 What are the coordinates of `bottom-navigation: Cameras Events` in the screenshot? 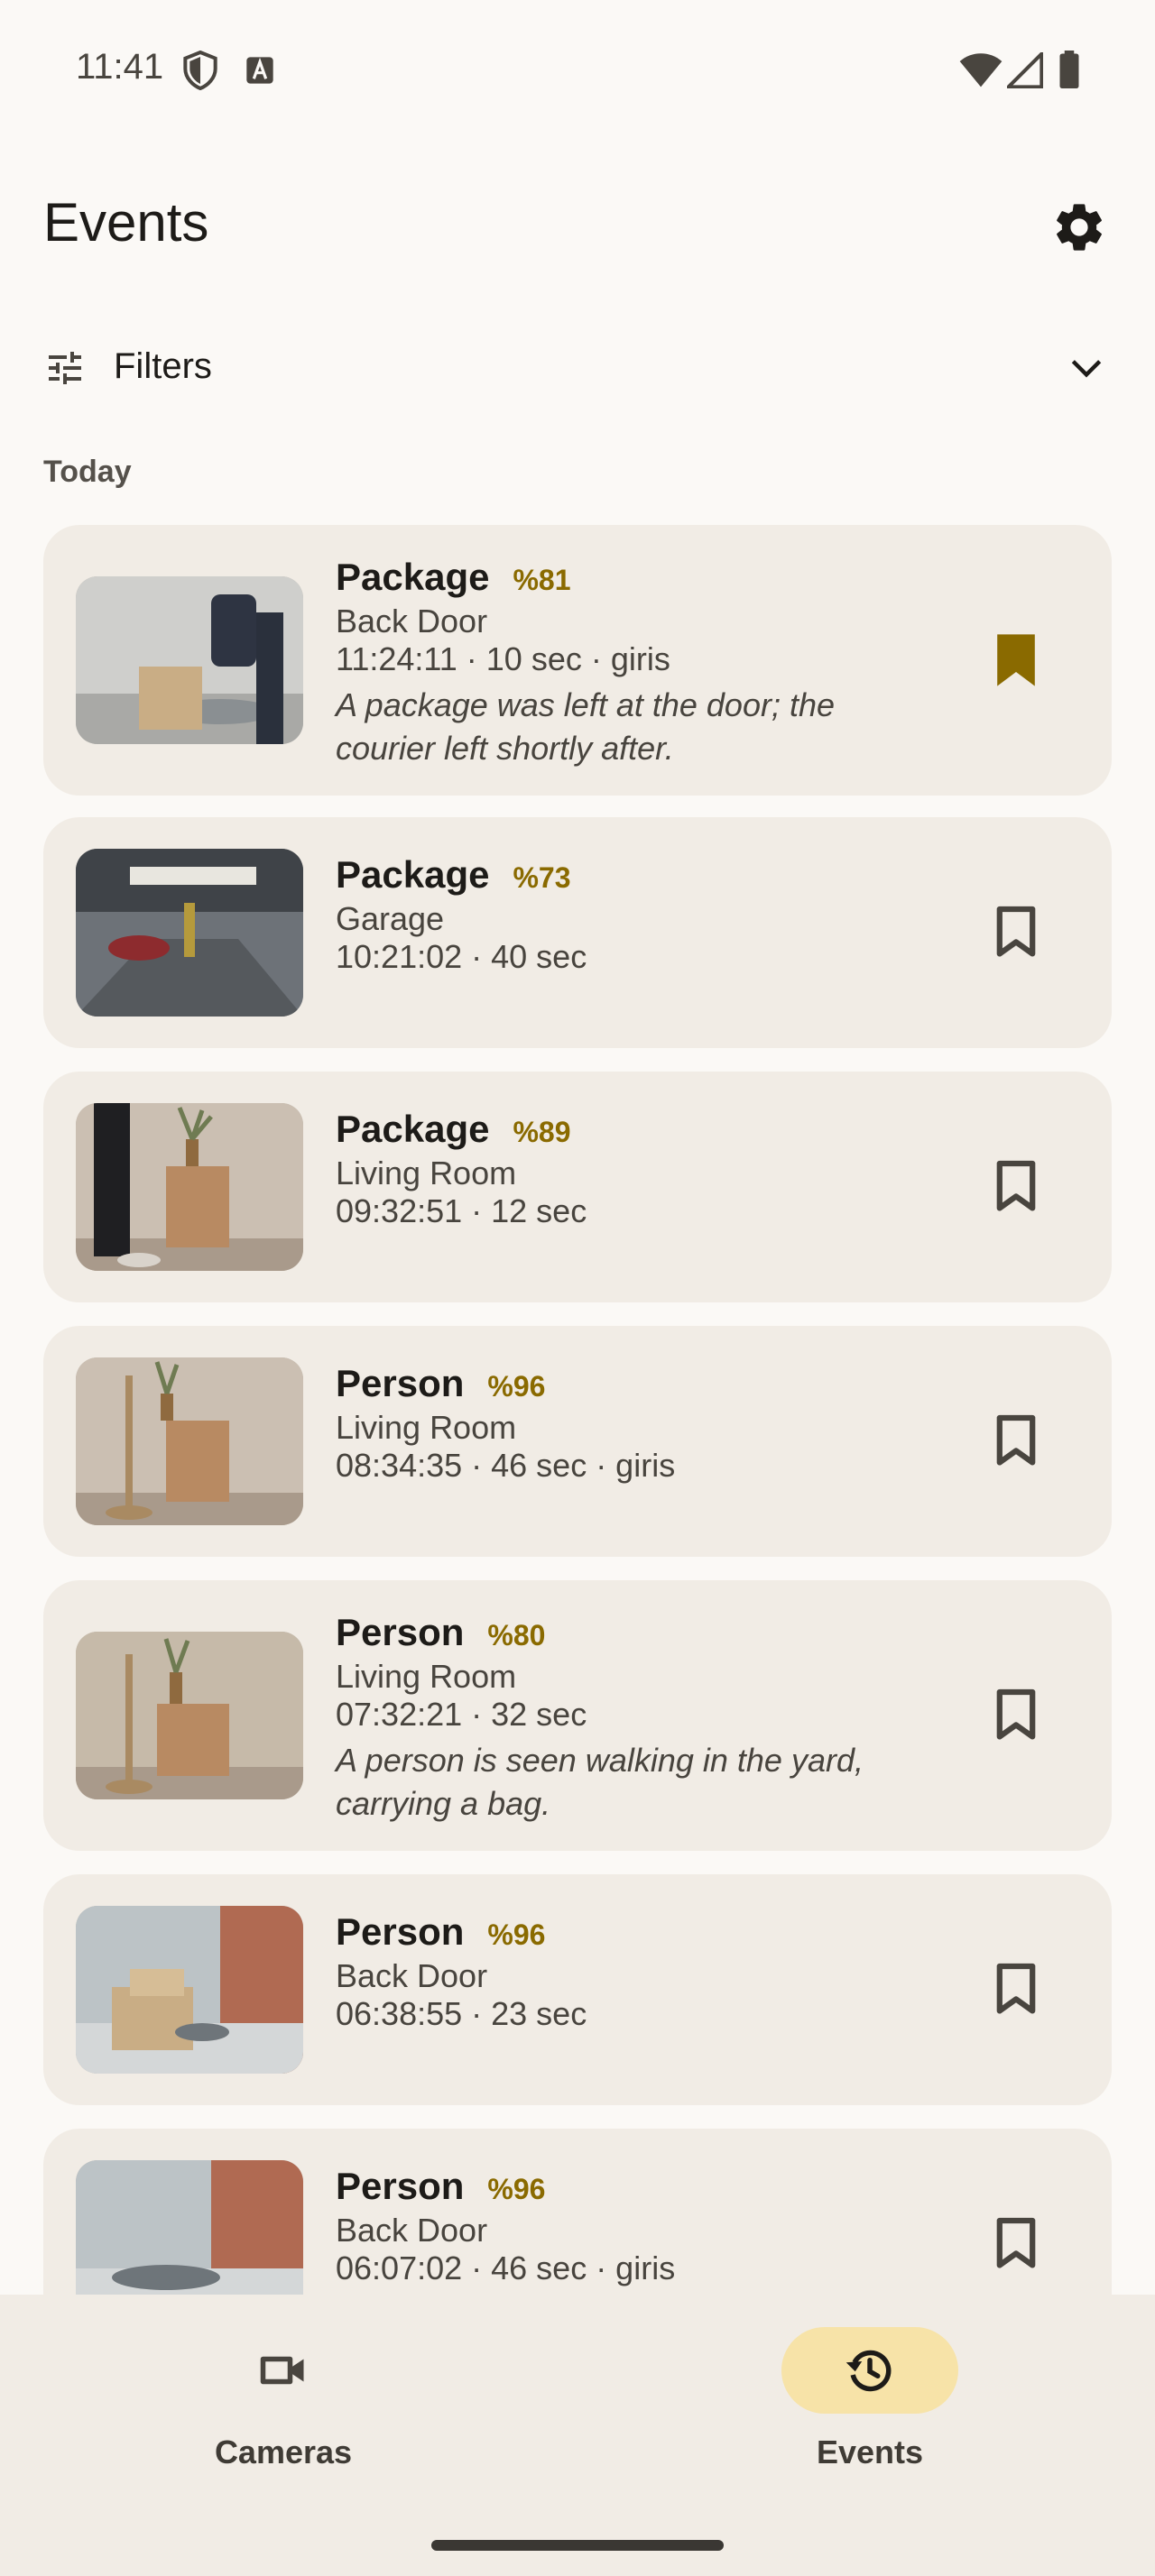 It's located at (577, 2436).